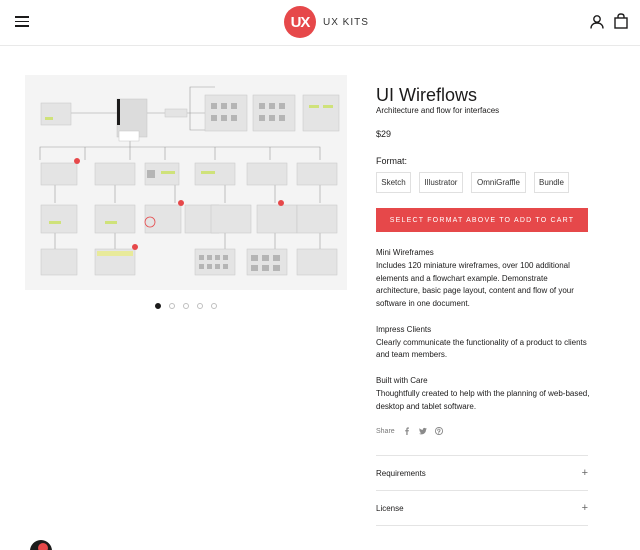 The height and width of the screenshot is (550, 640). I want to click on site-logo: UX UX KITS, so click(326, 22).